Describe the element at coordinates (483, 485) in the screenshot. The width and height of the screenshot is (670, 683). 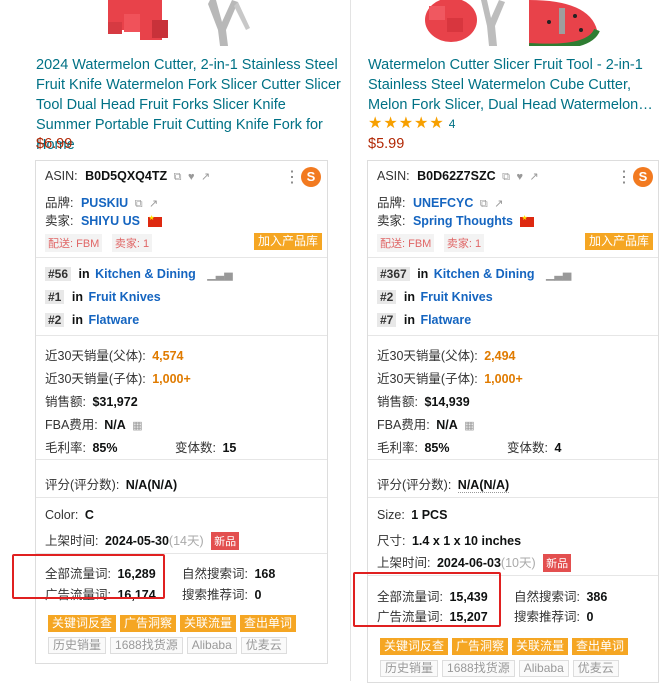
I see `rating-value: N/A(N/A)` at that location.